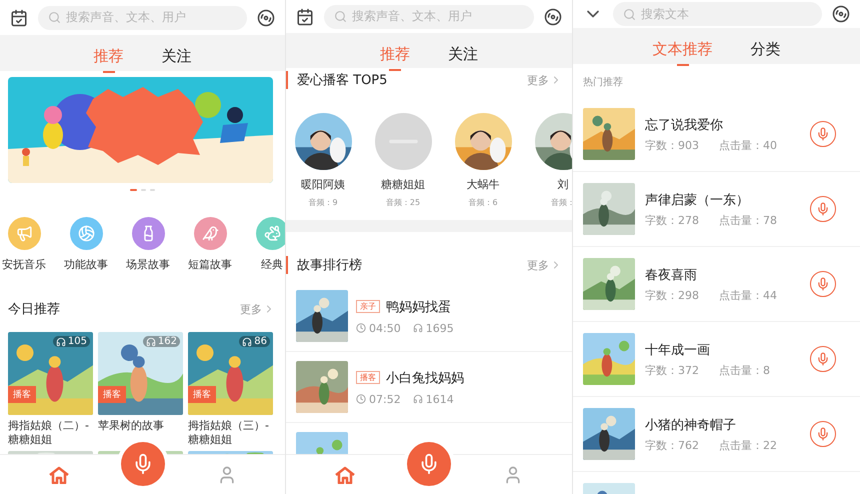  I want to click on text-row: 声律启蒙（一东） 字数：278 点击量：78, so click(716, 209).